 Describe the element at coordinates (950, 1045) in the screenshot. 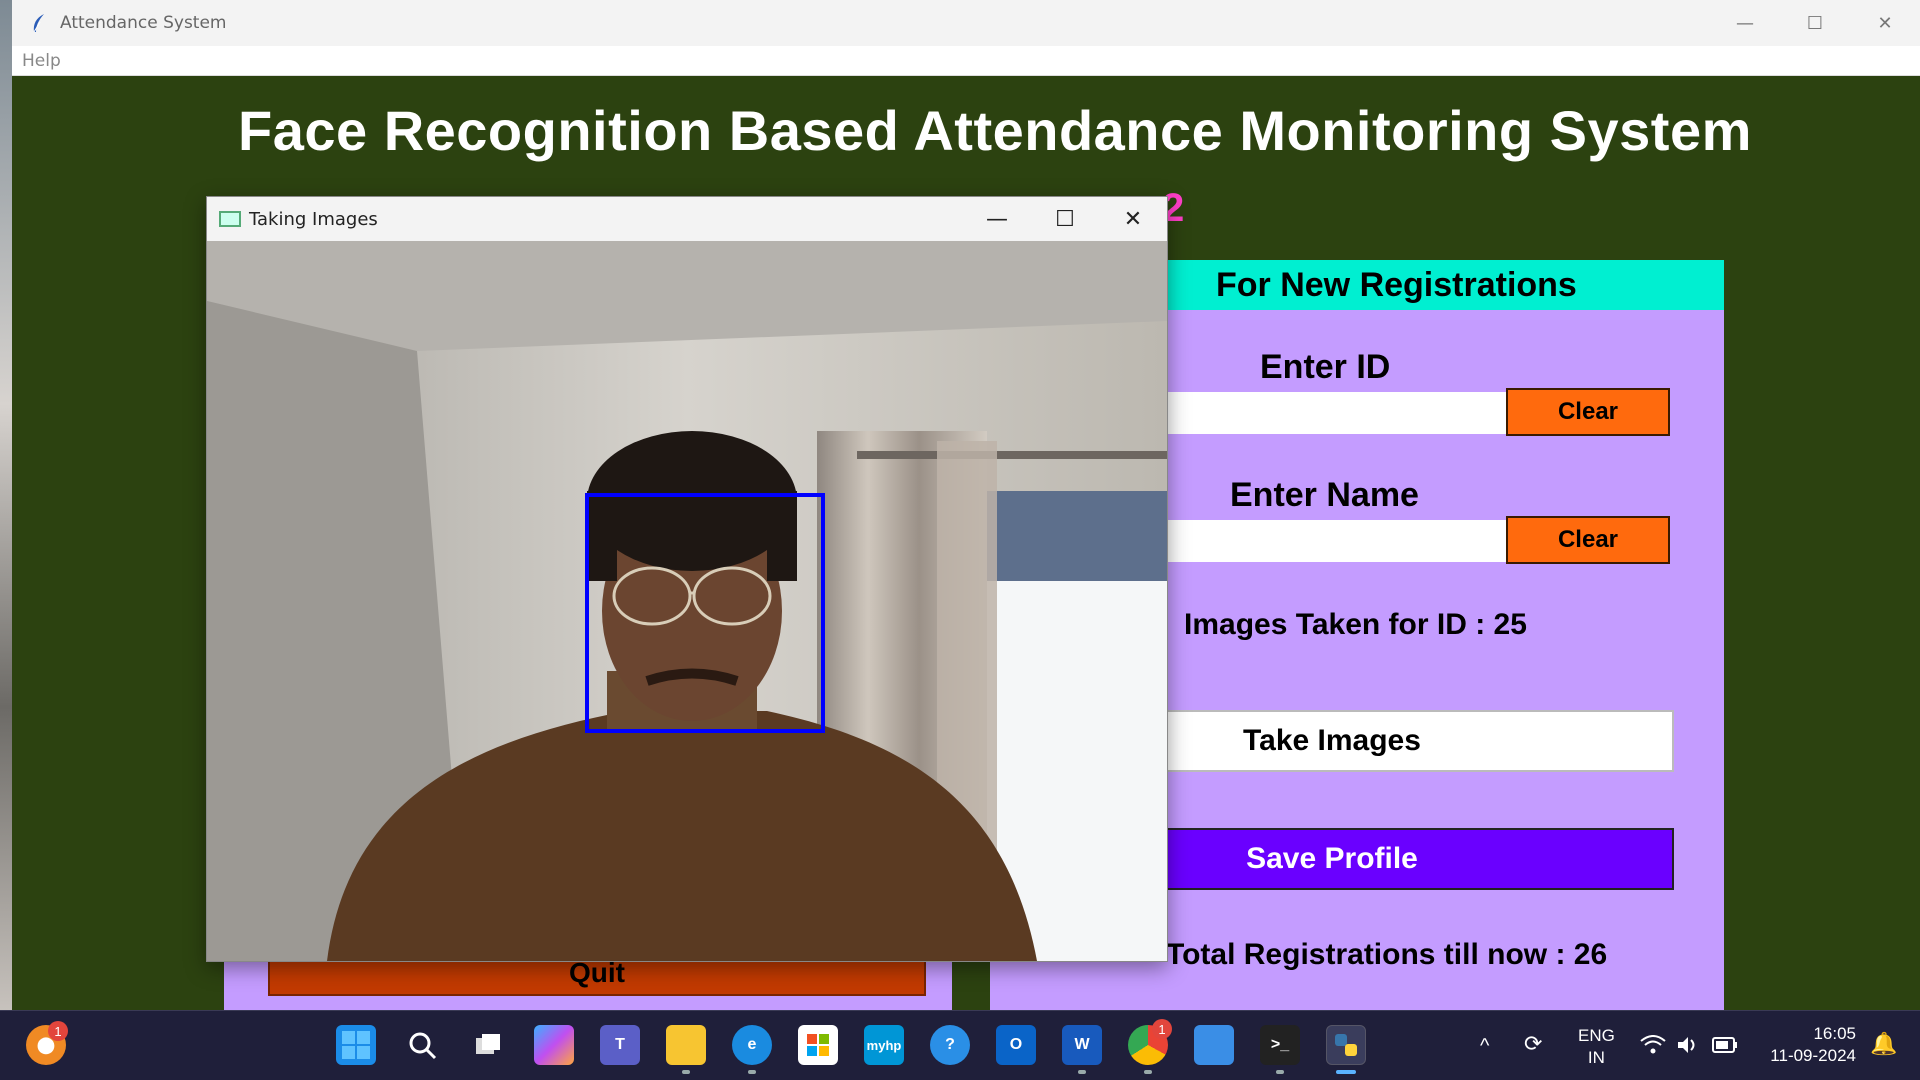

I see `help-icon: ?` at that location.